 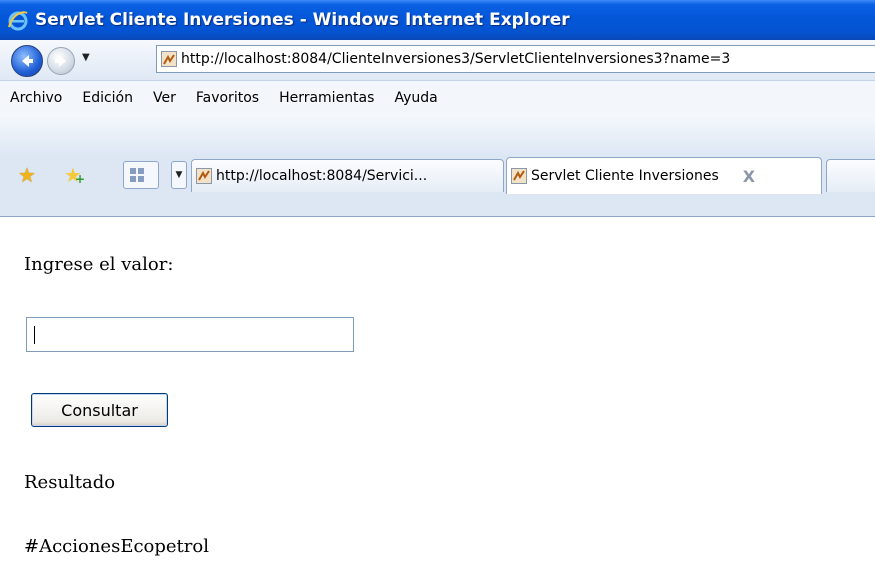 What do you see at coordinates (227, 98) in the screenshot?
I see `menu-favoritos: Favoritos` at bounding box center [227, 98].